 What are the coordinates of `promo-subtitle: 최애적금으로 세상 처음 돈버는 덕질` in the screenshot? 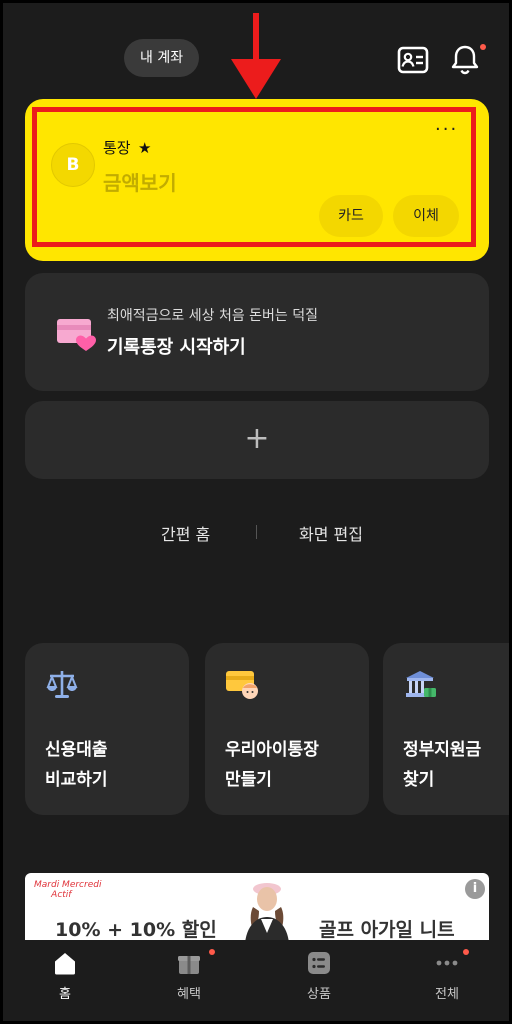 It's located at (212, 316).